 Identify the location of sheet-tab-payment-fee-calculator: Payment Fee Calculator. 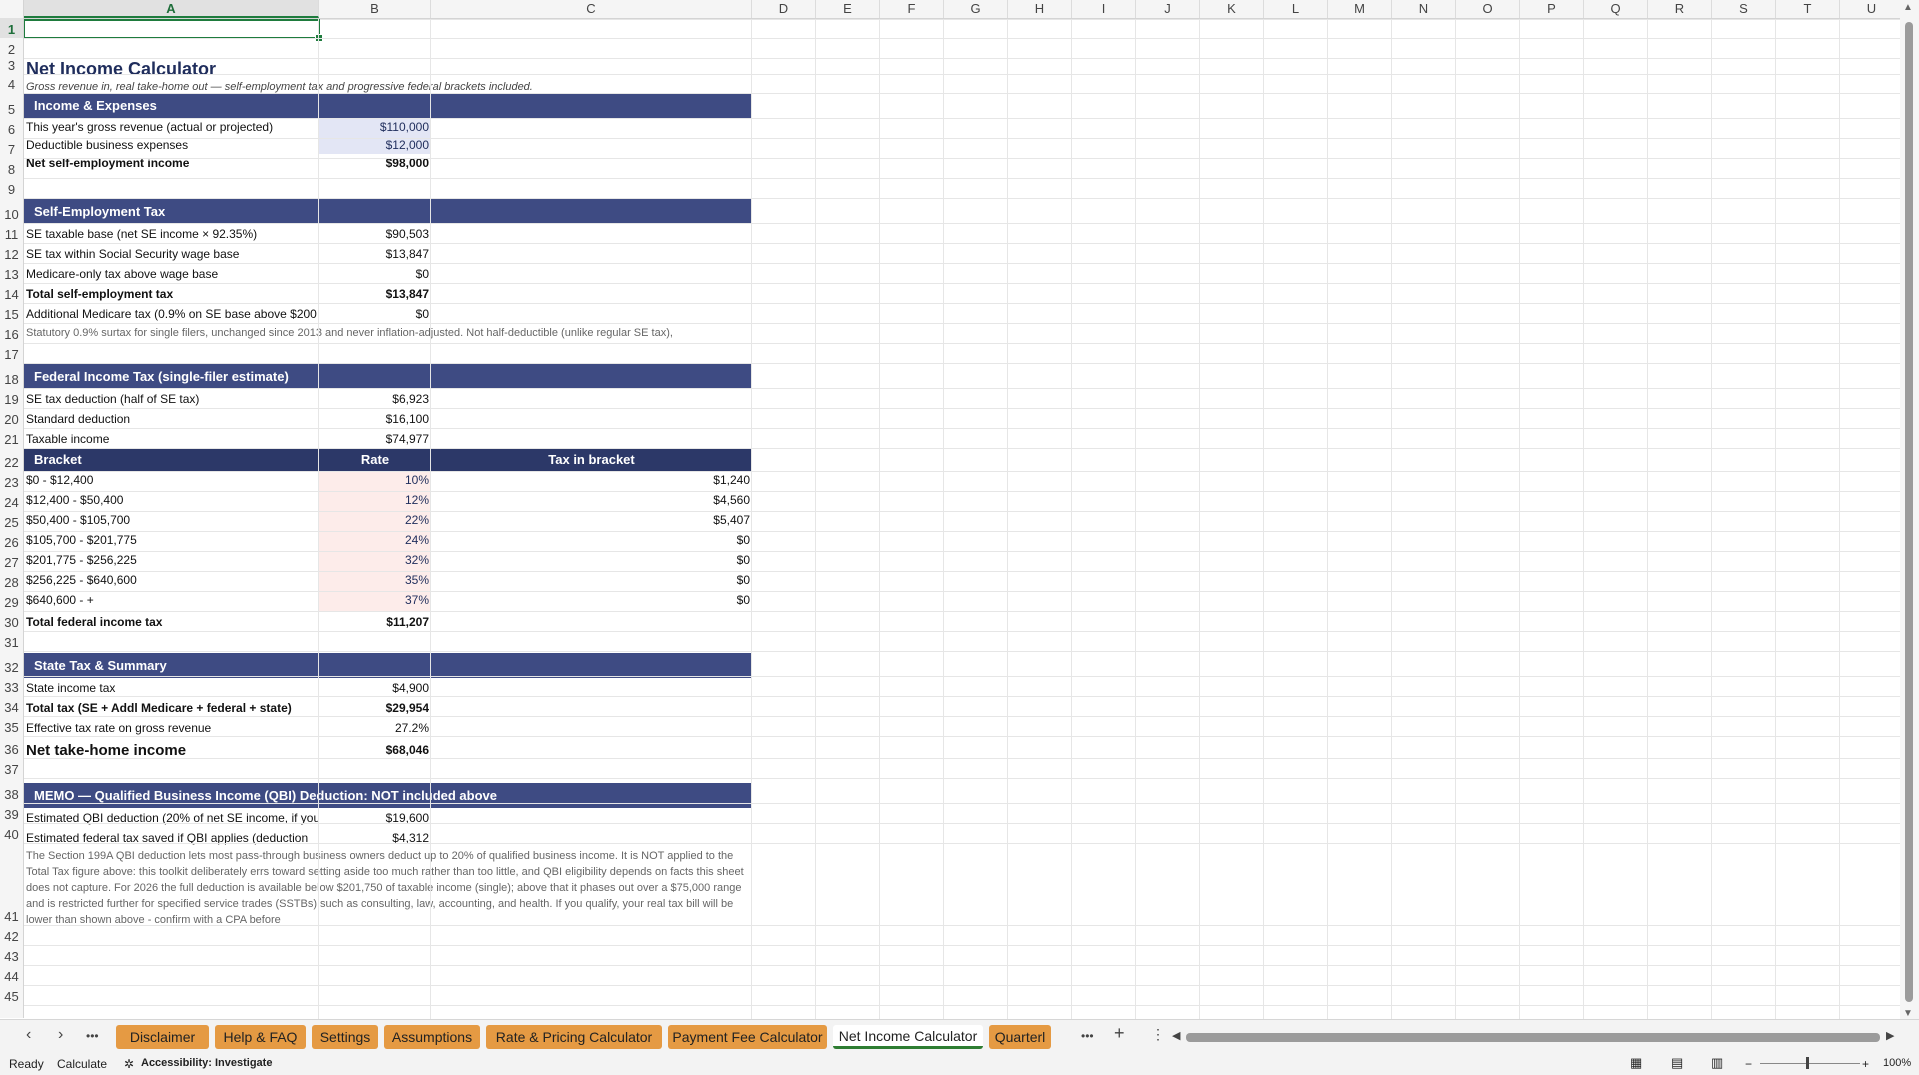
(747, 1037).